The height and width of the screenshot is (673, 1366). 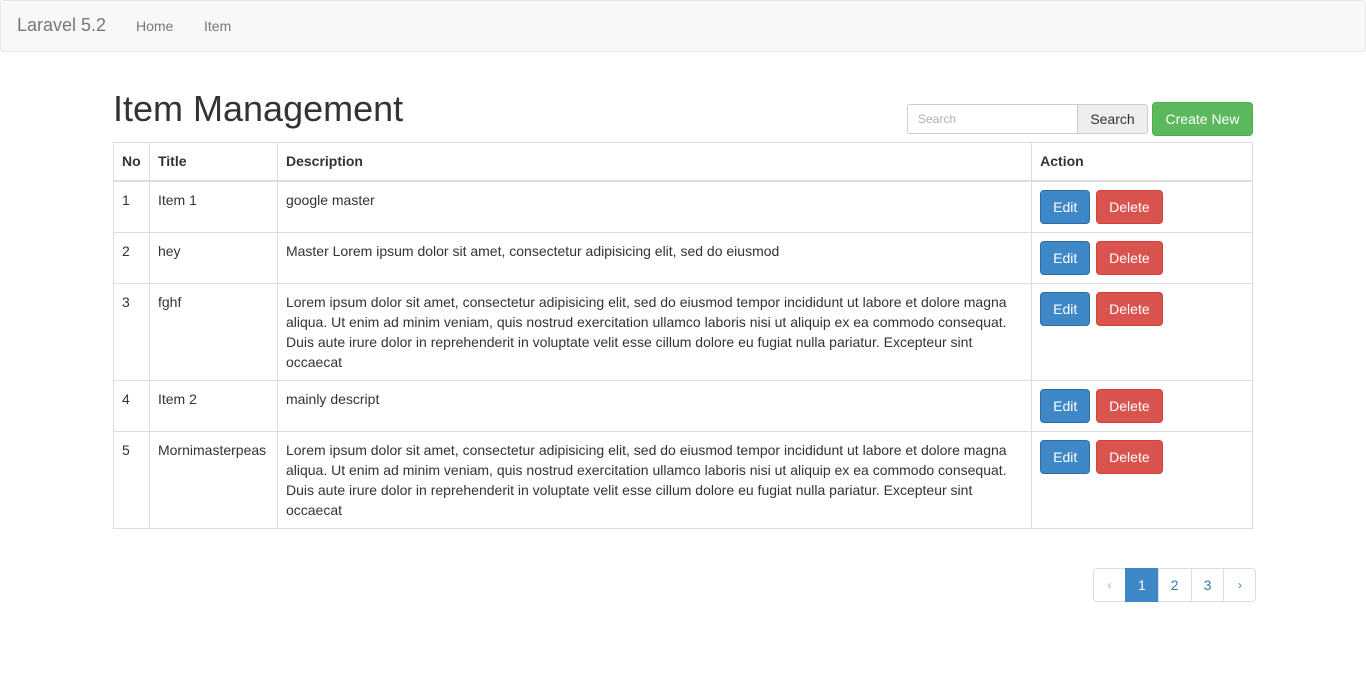 I want to click on page-title: Item Management, so click(x=258, y=108).